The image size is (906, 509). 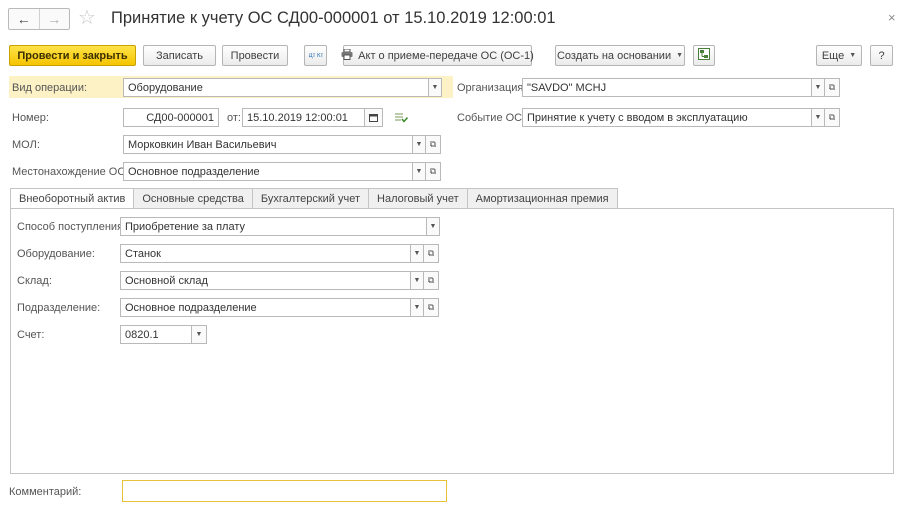 What do you see at coordinates (70, 172) in the screenshot?
I see `location-label: Местонахождение ОС:` at bounding box center [70, 172].